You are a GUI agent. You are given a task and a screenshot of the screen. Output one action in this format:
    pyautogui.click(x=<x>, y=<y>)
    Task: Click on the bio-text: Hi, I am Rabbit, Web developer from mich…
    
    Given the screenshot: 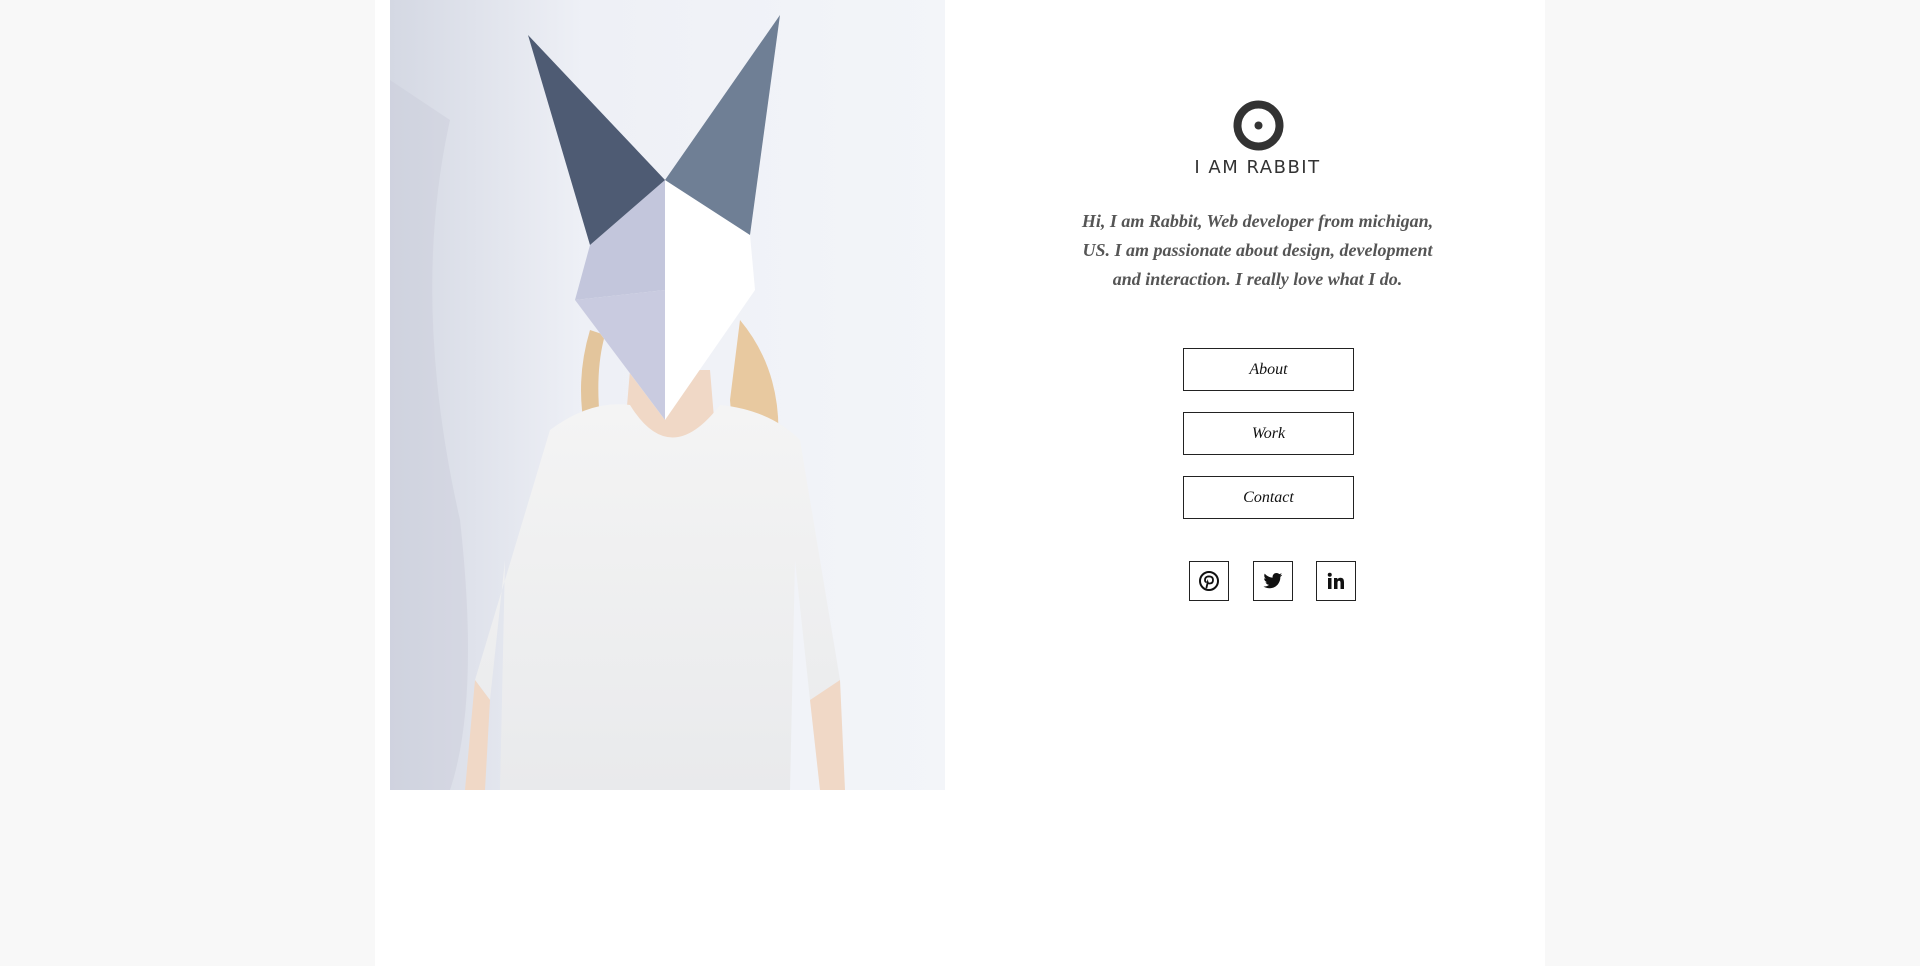 What is the action you would take?
    pyautogui.click(x=1257, y=250)
    